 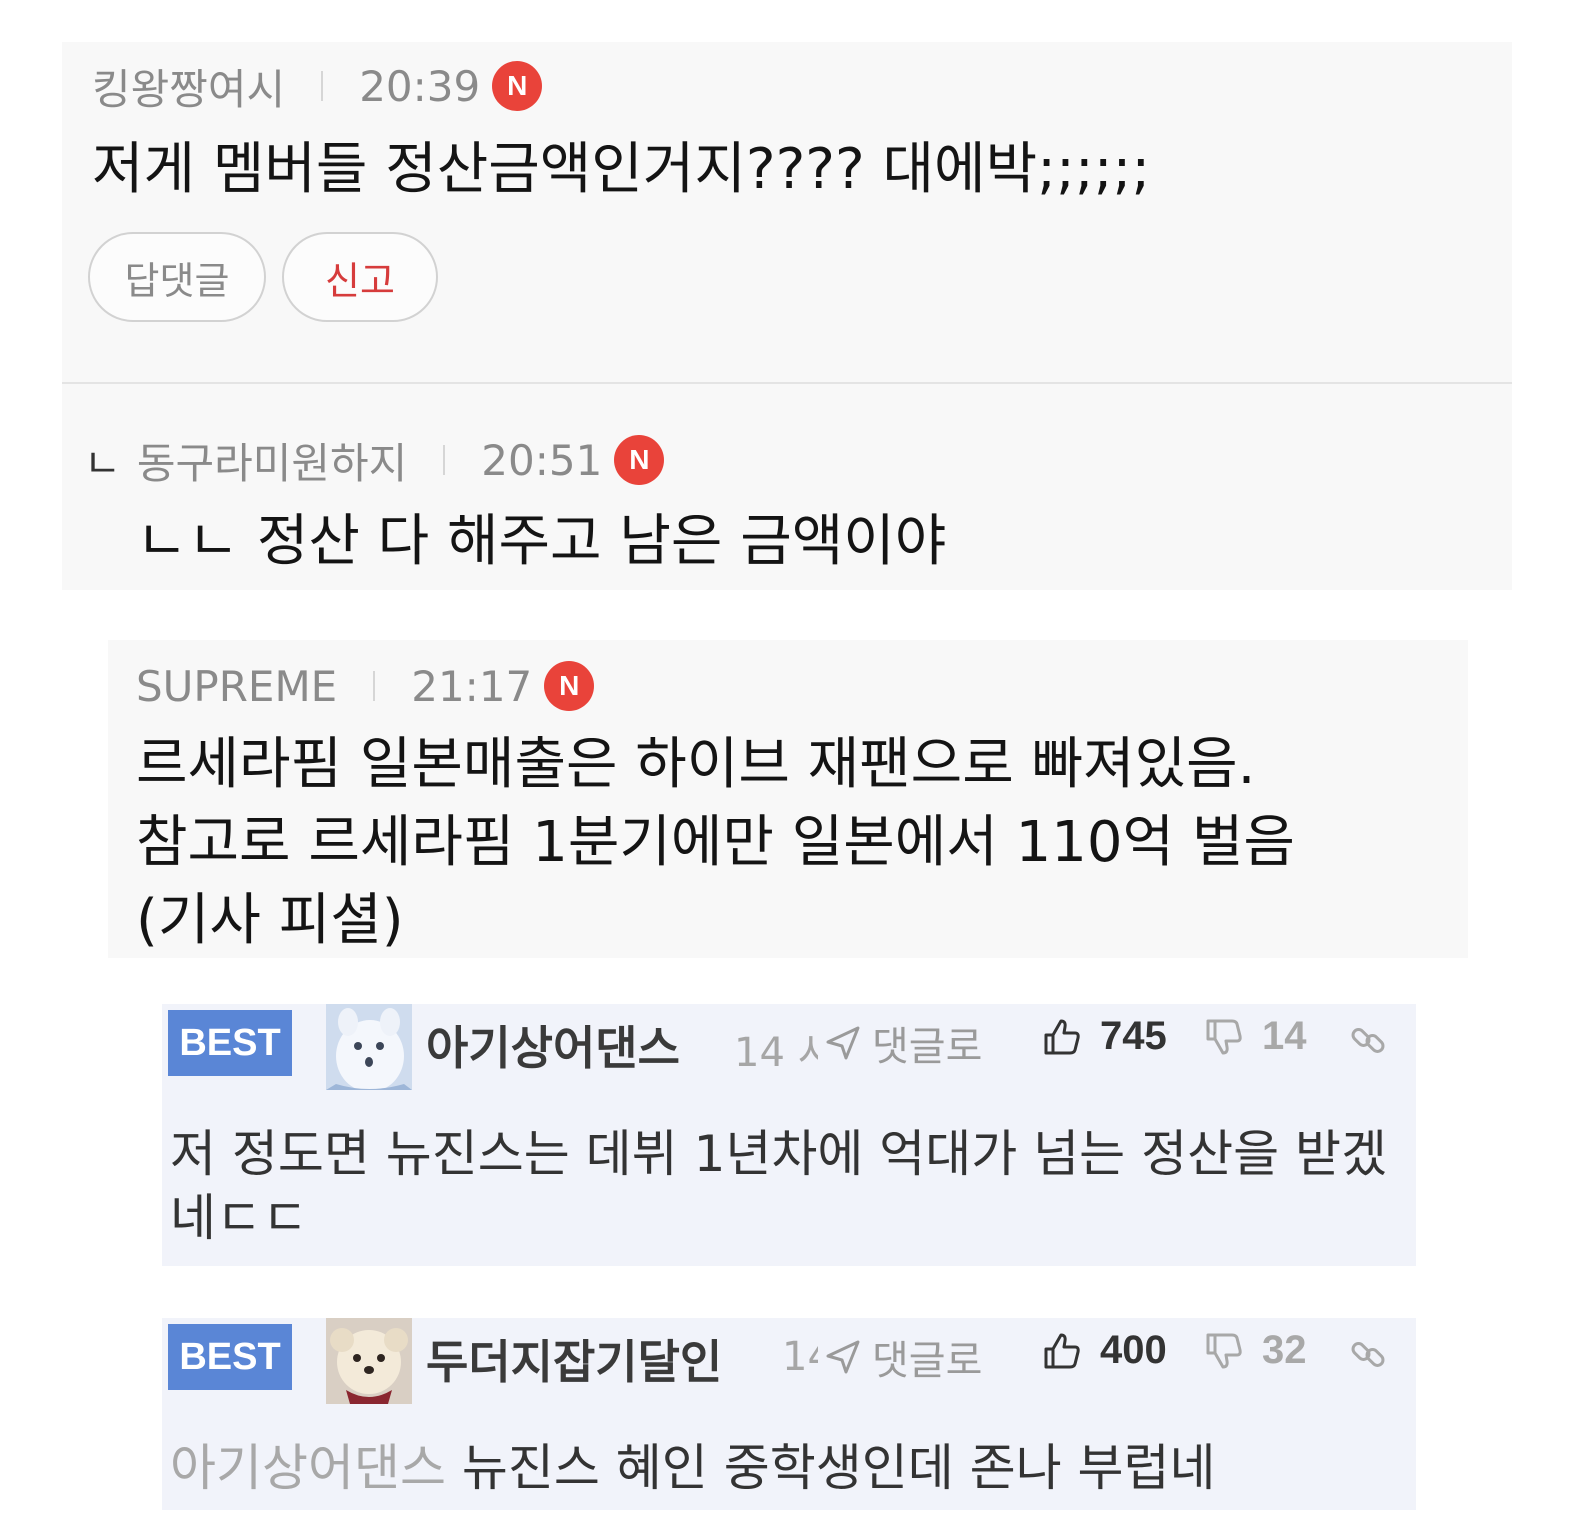 What do you see at coordinates (542, 460) in the screenshot?
I see `reply-time: 20:51` at bounding box center [542, 460].